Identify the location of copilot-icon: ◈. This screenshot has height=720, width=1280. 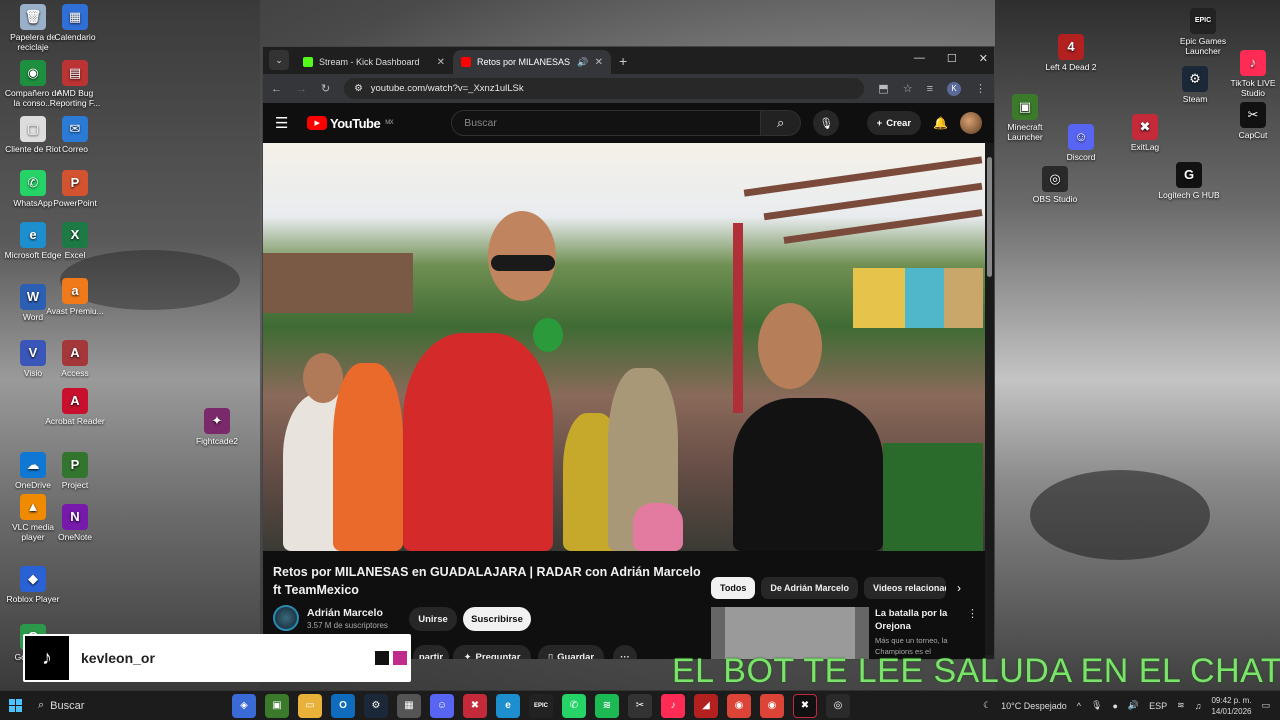
(244, 705).